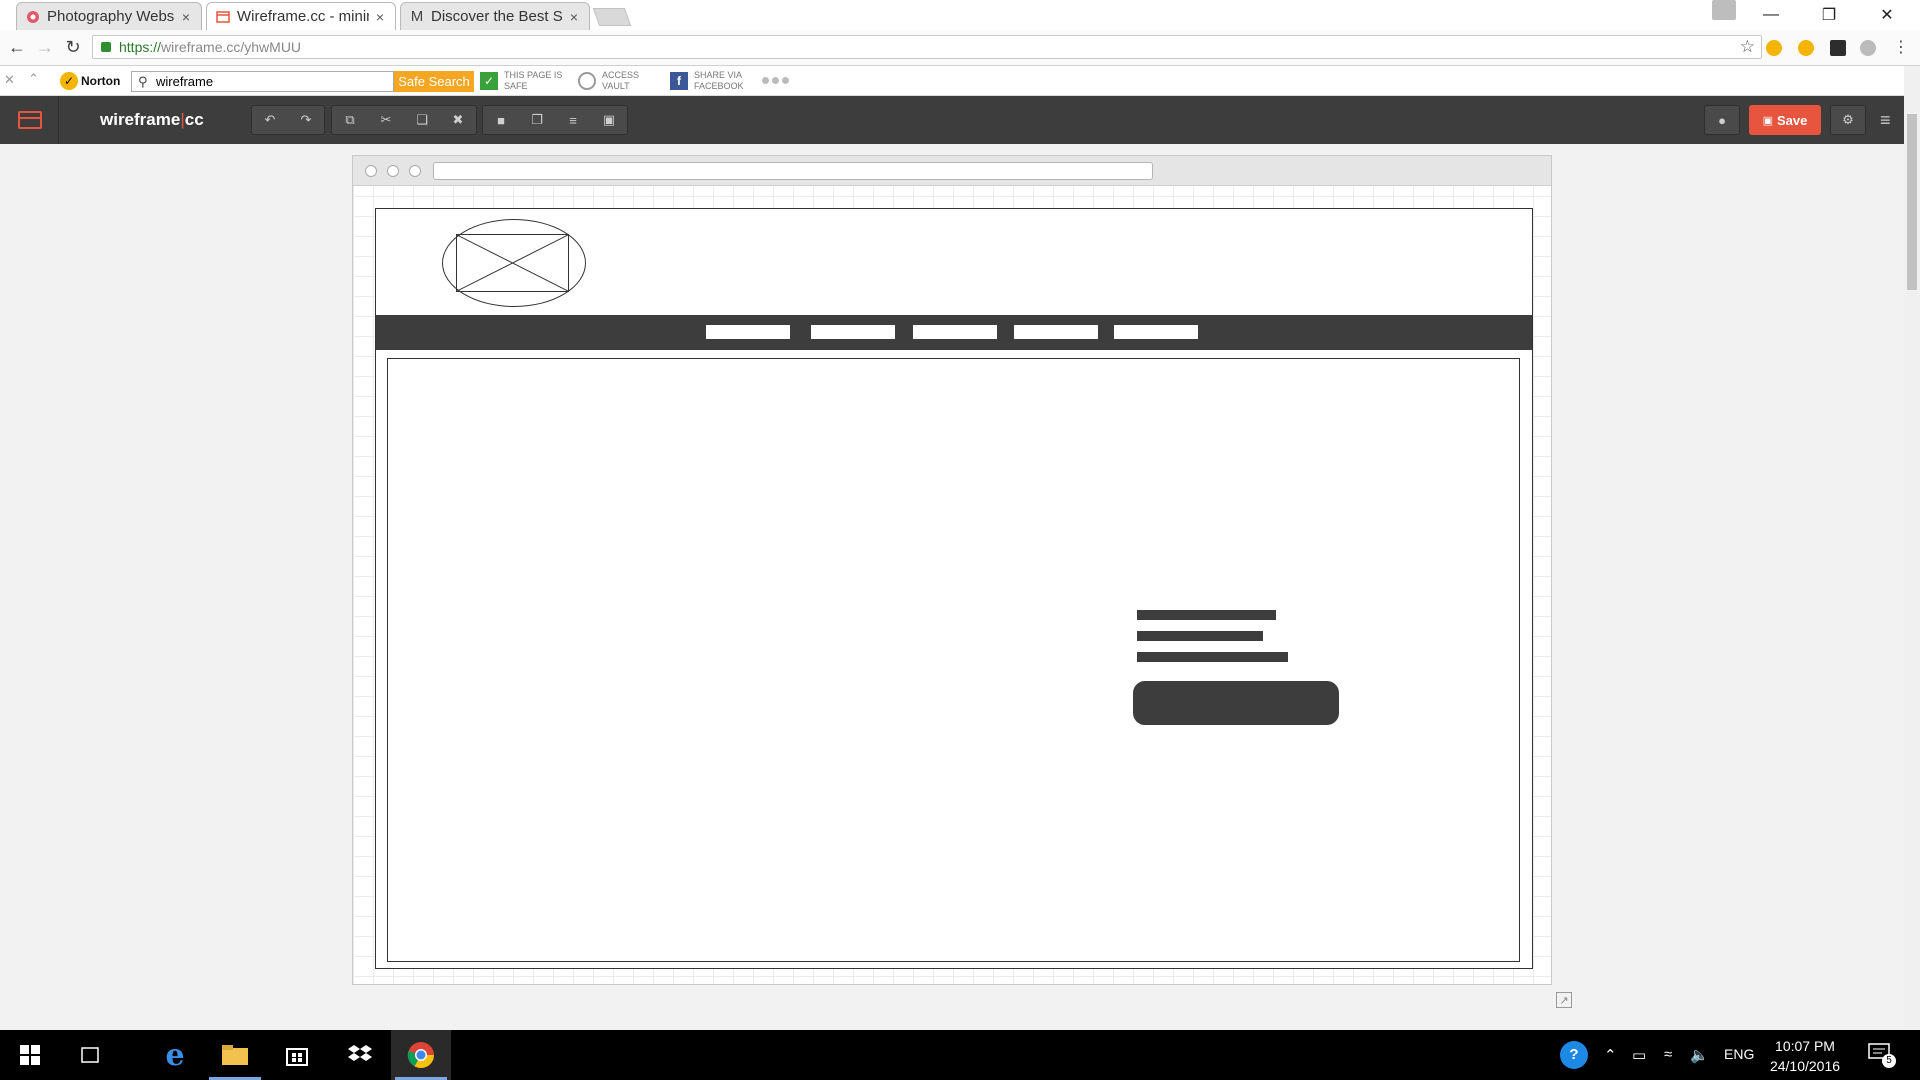  What do you see at coordinates (1639, 1055) in the screenshot?
I see `battery-icon: ▭` at bounding box center [1639, 1055].